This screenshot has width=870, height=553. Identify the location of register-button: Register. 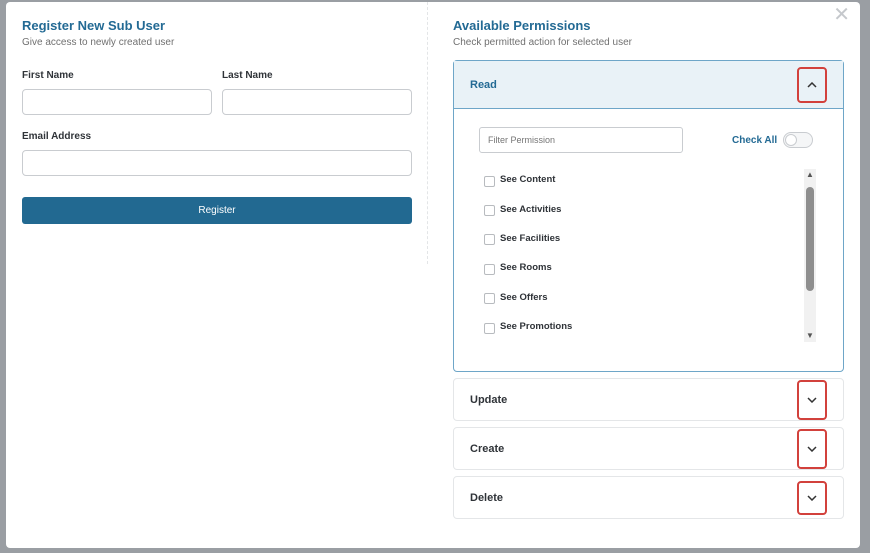
(217, 210).